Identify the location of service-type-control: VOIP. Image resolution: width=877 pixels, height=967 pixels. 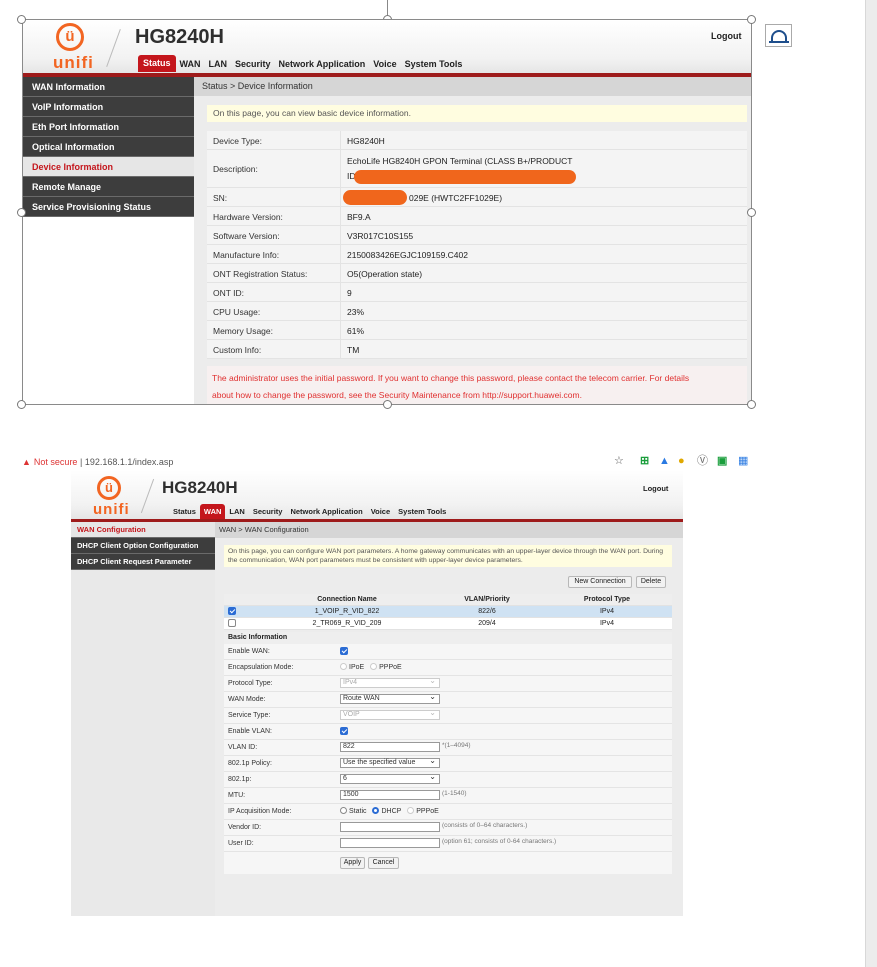
(390, 714).